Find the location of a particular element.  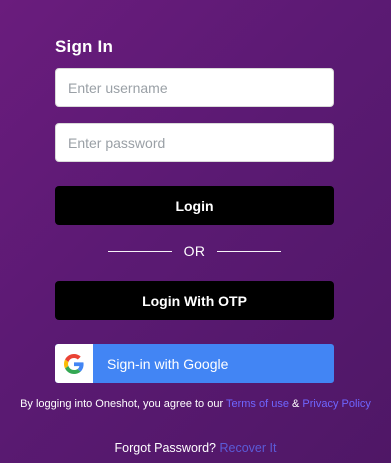

terms-of-use-link: Terms of use is located at coordinates (257, 404).